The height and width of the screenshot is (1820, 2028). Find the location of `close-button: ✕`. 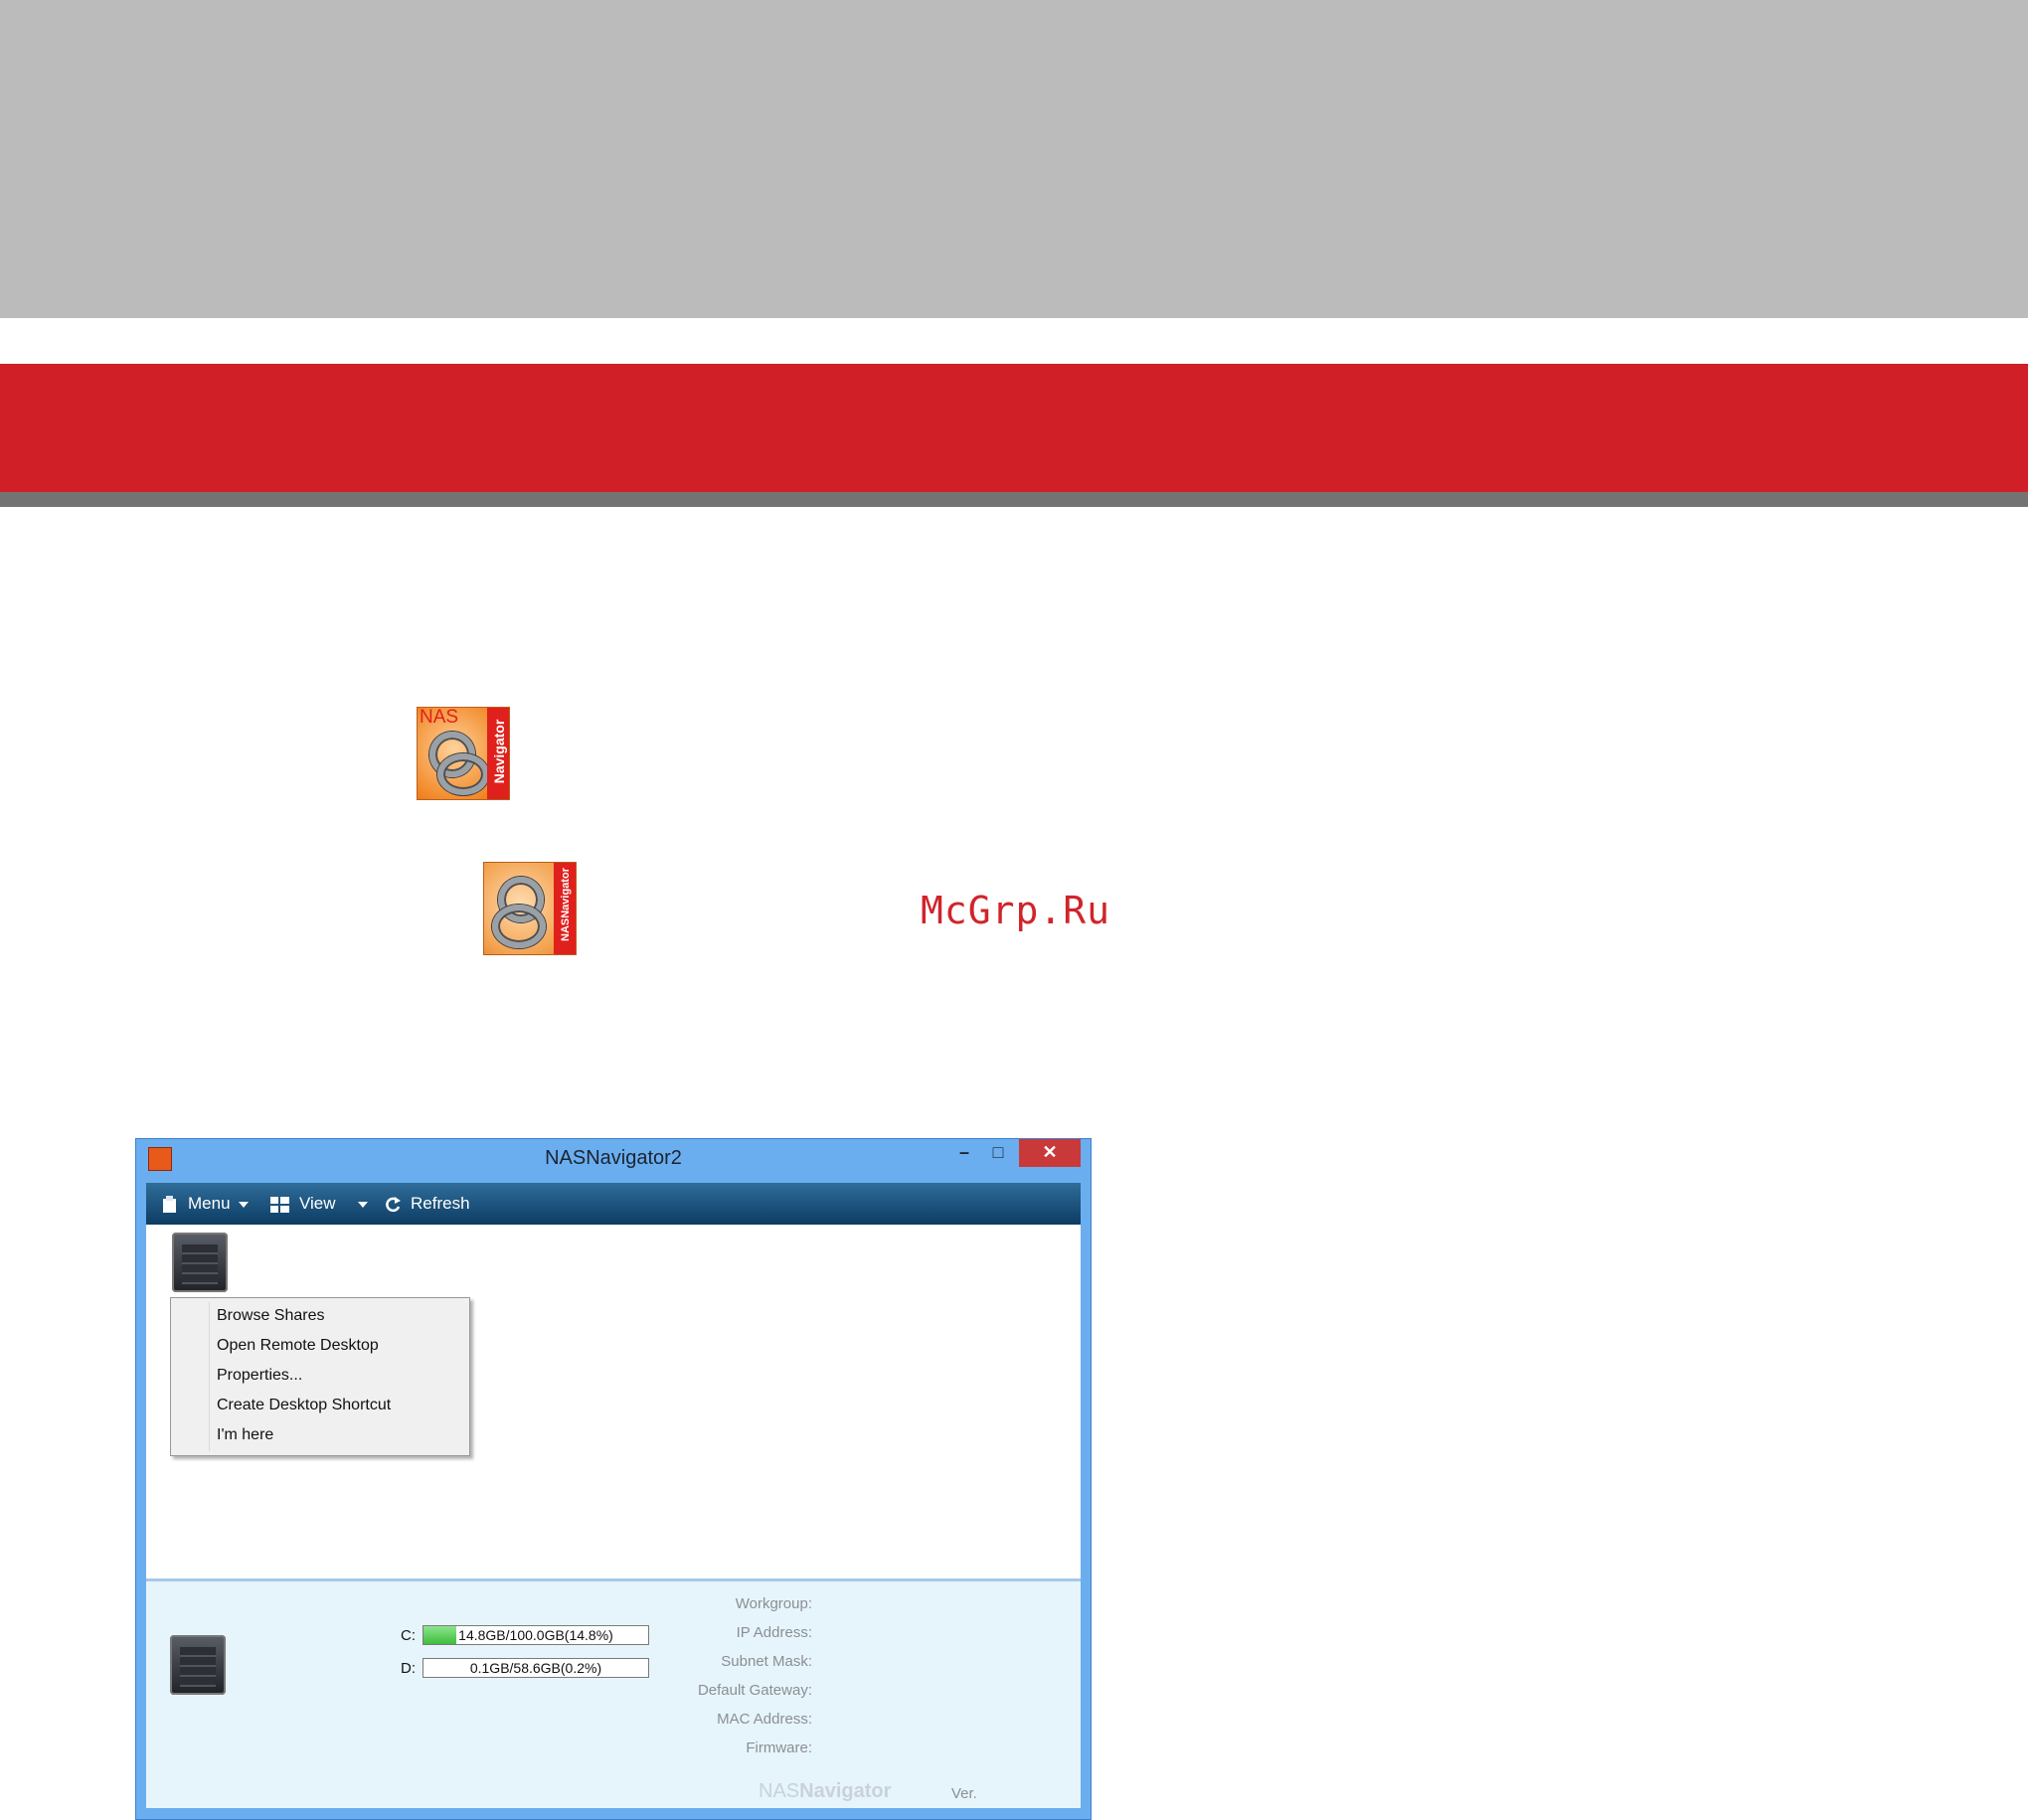

close-button: ✕ is located at coordinates (1050, 1153).